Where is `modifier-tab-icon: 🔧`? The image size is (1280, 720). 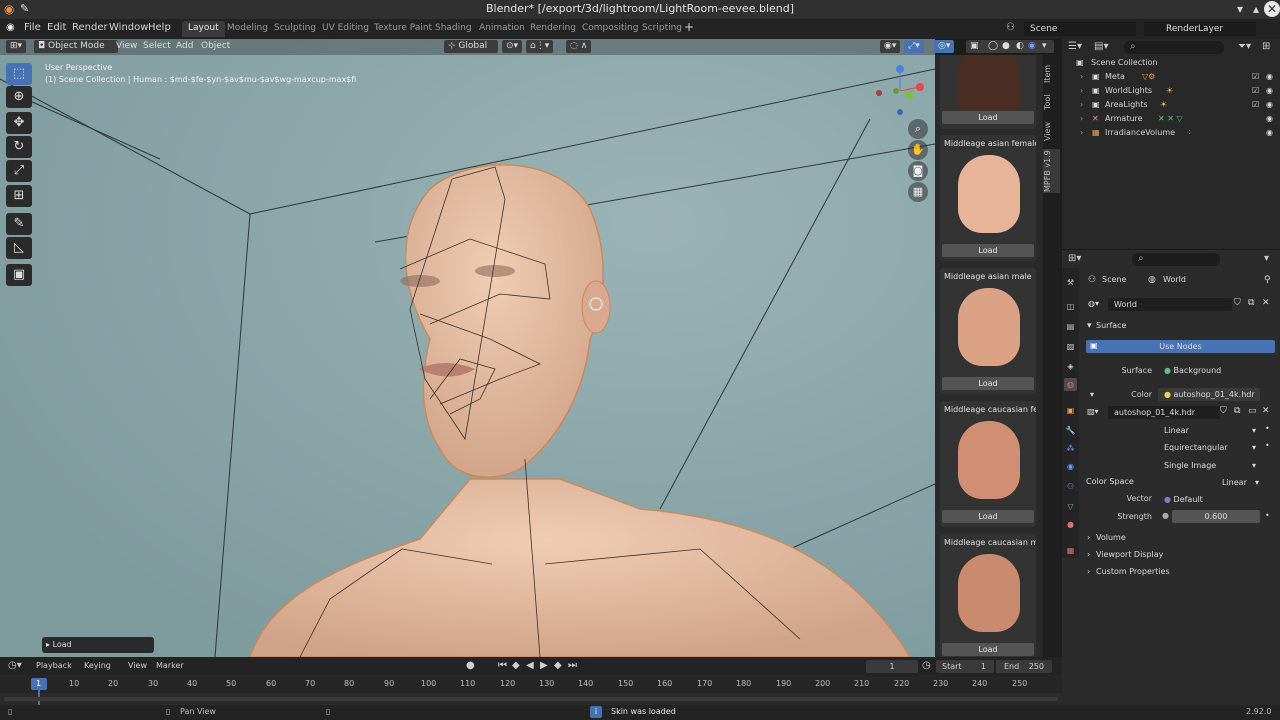
modifier-tab-icon: 🔧 is located at coordinates (1070, 430).